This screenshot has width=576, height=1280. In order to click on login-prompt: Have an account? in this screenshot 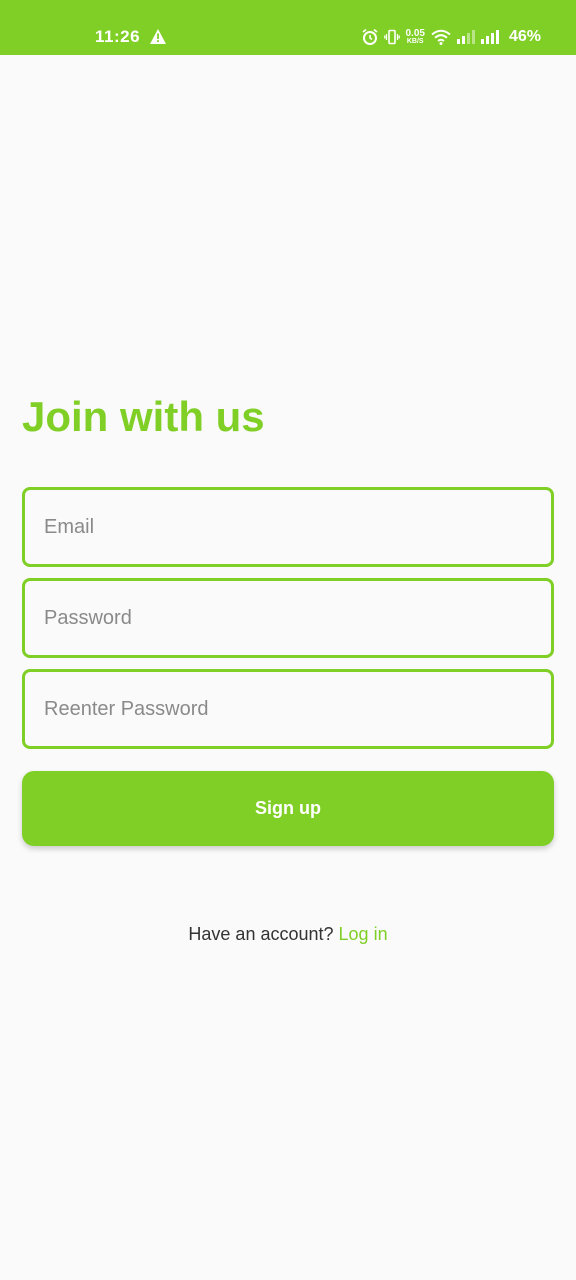, I will do `click(261, 934)`.